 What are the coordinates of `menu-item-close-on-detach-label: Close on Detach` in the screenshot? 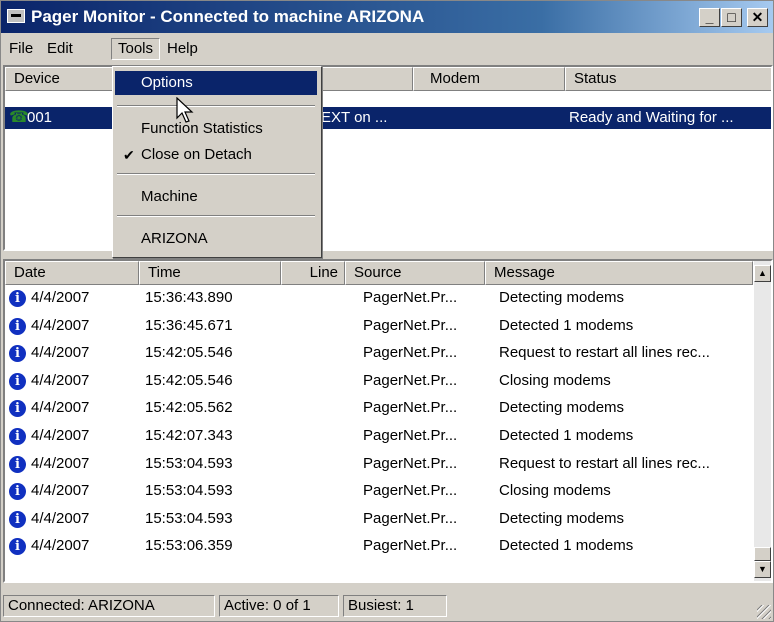 It's located at (196, 154).